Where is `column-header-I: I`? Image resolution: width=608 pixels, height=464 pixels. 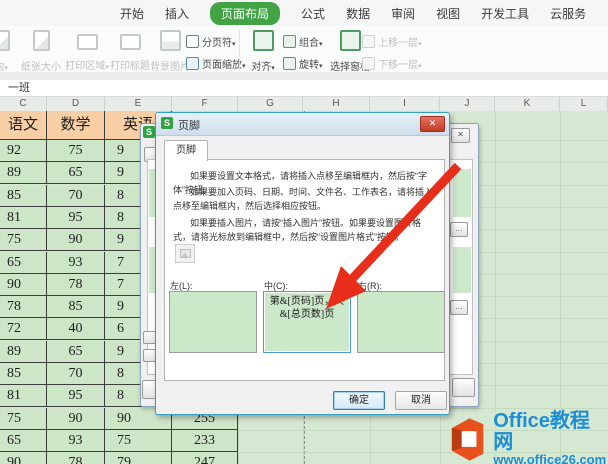
column-header-I: I is located at coordinates (405, 104).